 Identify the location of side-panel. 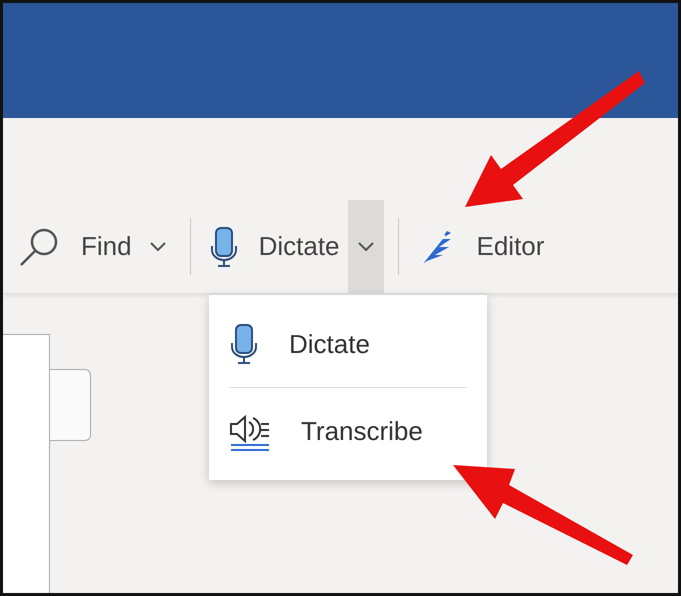
(70, 405).